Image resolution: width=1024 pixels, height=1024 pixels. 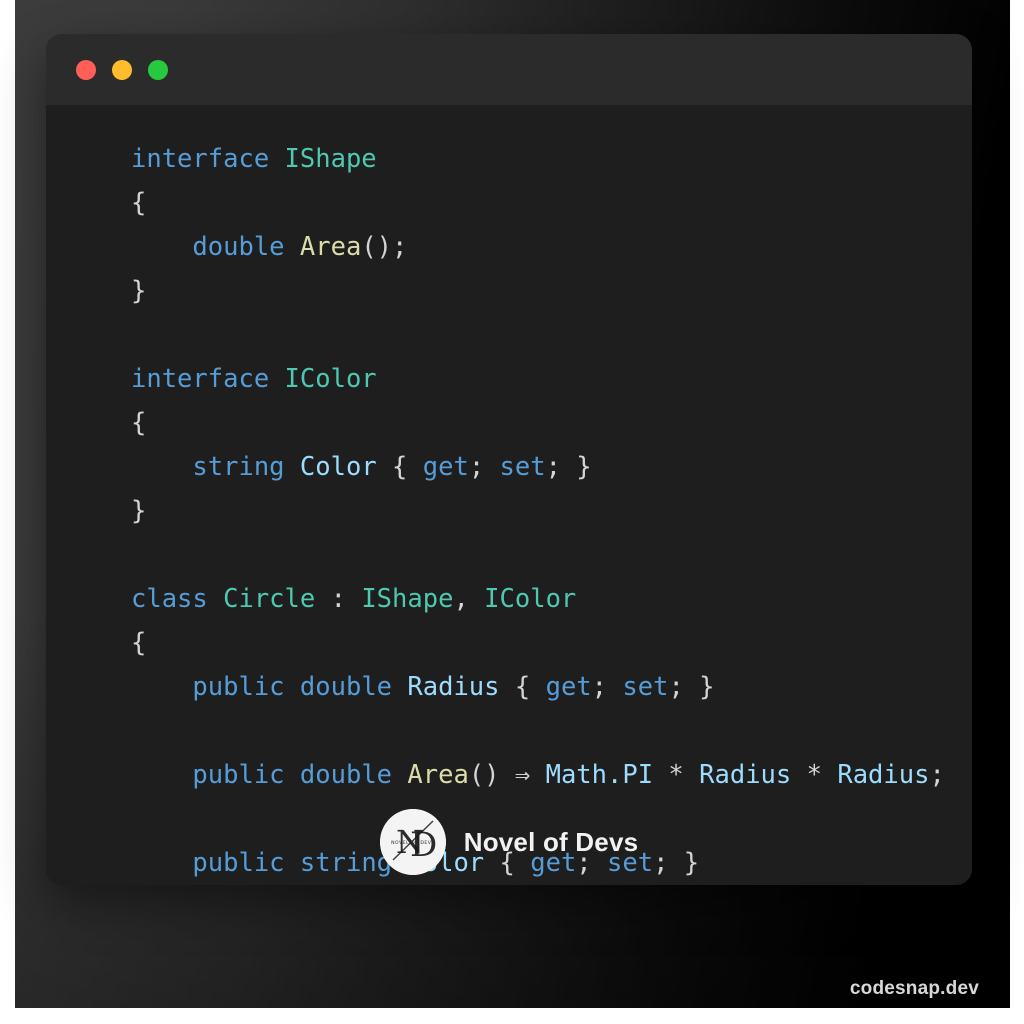 I want to click on maximize-window-button, so click(x=158, y=69).